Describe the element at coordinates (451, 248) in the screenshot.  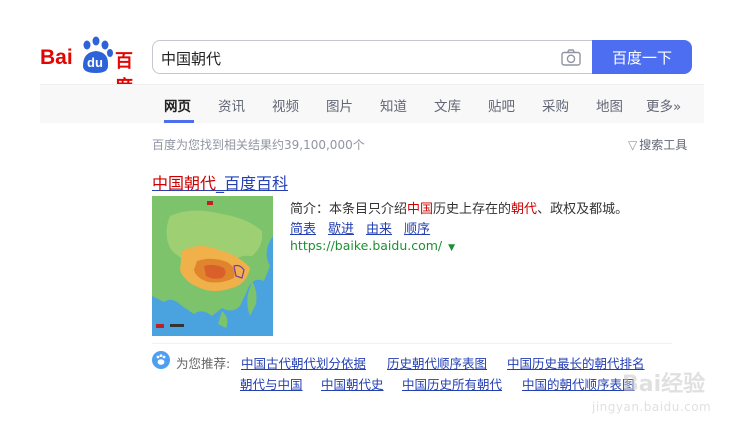
I see `caret-down-icon: ▼` at that location.